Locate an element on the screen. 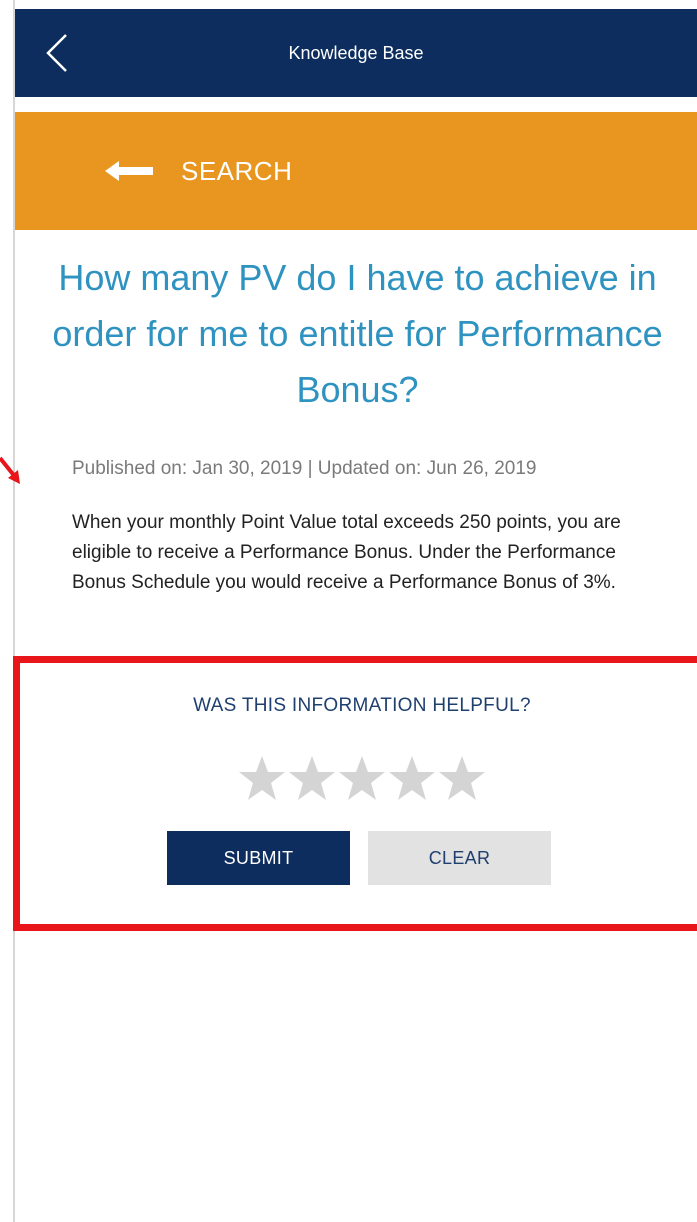 This screenshot has height=1222, width=697. search-back-button: SEARCH is located at coordinates (356, 171).